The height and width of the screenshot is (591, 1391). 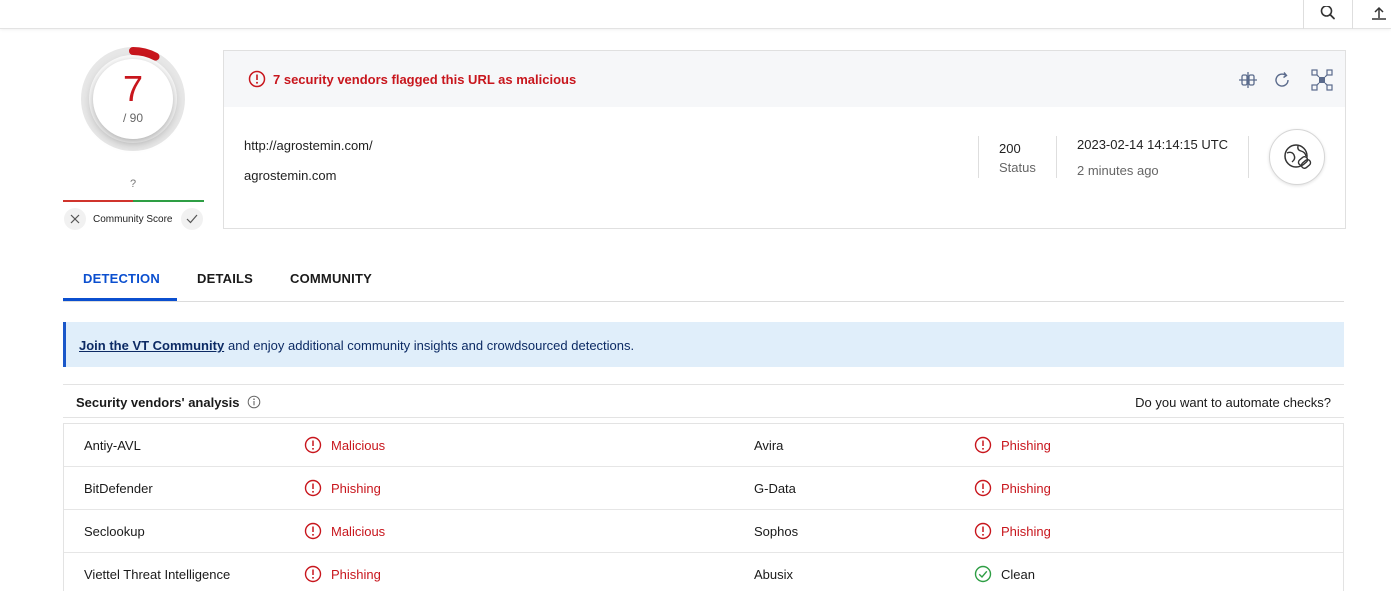 I want to click on tab-community: COMMUNITY, so click(x=331, y=278).